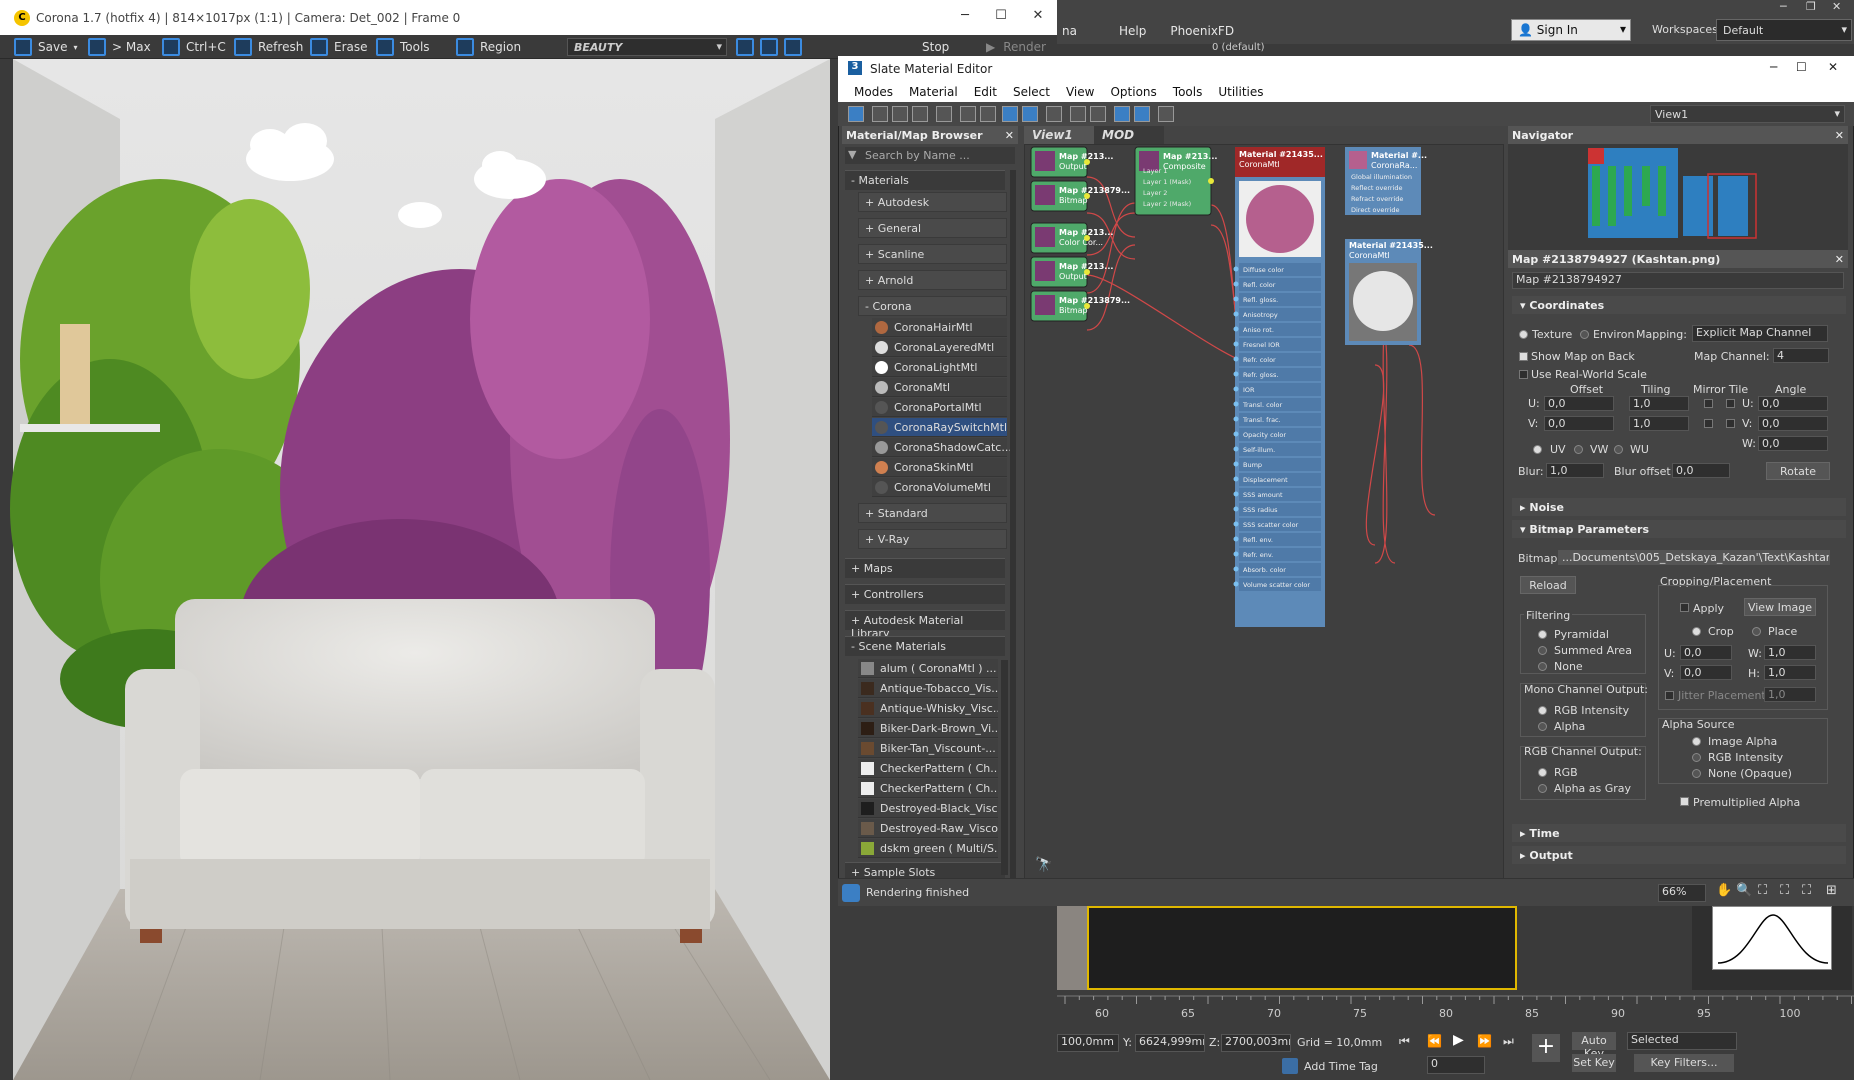 The height and width of the screenshot is (1080, 1854). Describe the element at coordinates (1098, 114) in the screenshot. I see `layout-children-icon` at that location.